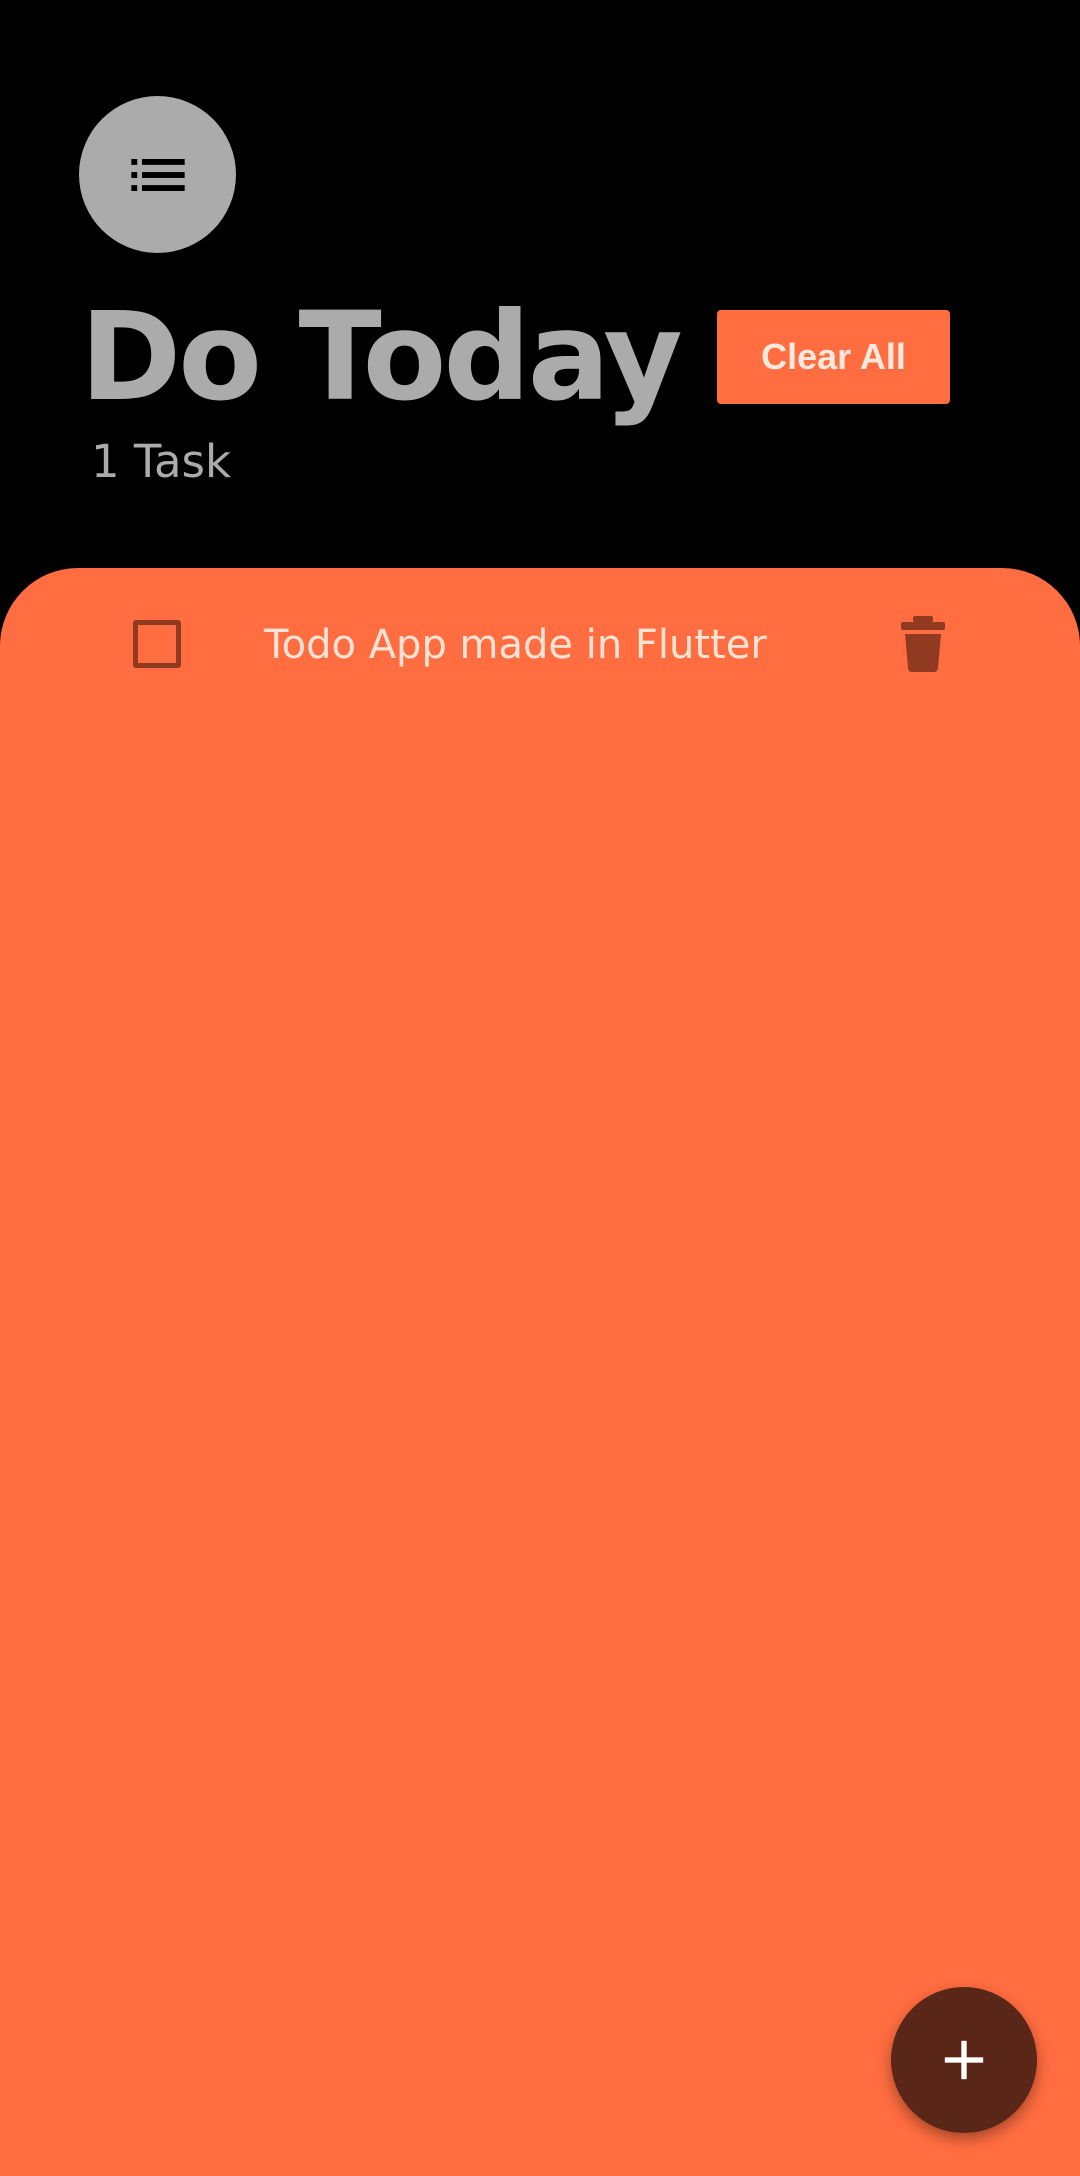  I want to click on add-task-button, so click(964, 2060).